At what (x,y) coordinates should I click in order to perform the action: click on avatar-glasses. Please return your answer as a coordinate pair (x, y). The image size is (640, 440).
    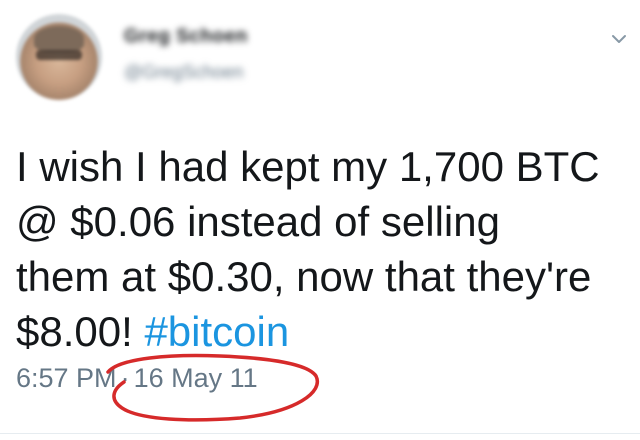
    Looking at the image, I should click on (59, 55).